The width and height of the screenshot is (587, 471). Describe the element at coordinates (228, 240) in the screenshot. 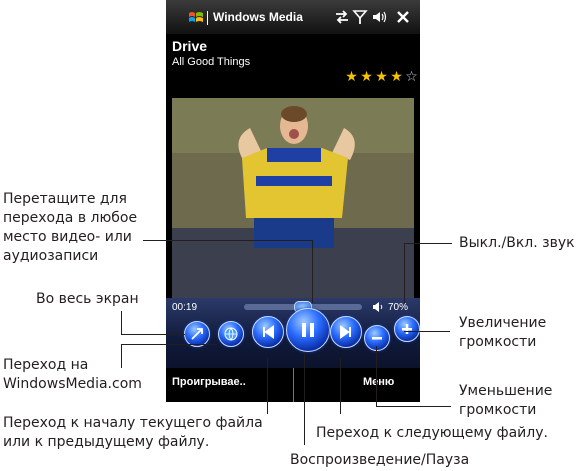

I see `callout-line-seek-h` at that location.